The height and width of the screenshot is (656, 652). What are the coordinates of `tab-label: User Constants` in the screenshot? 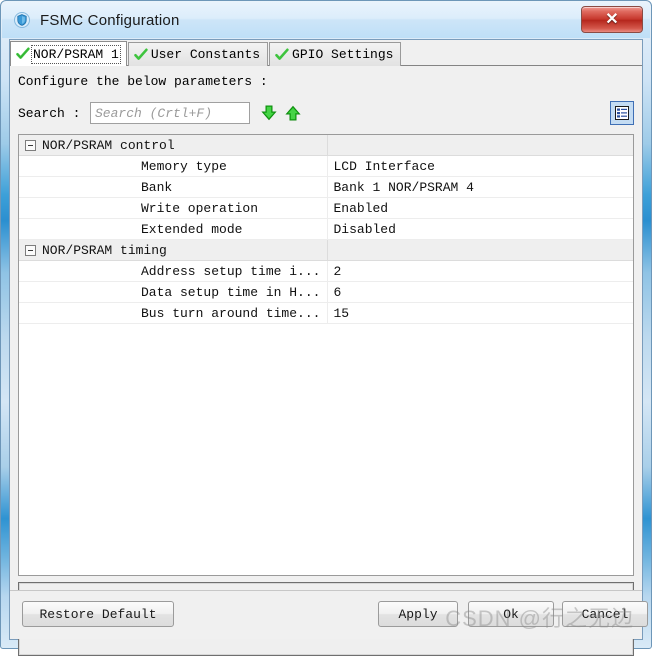 It's located at (205, 54).